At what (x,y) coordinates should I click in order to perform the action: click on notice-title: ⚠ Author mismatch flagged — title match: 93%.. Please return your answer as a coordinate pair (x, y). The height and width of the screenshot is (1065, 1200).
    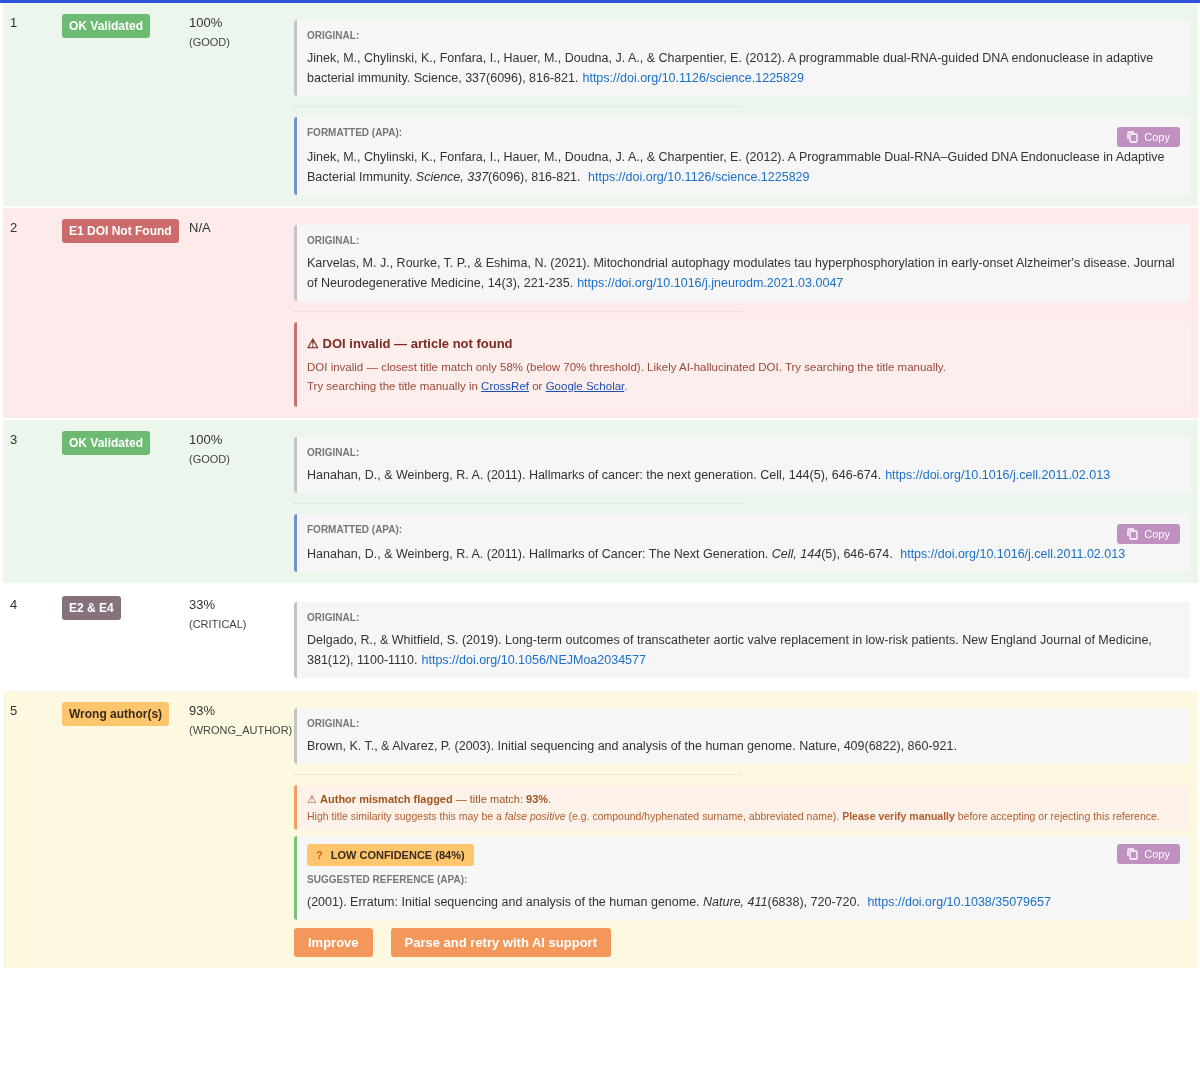
    Looking at the image, I should click on (430, 799).